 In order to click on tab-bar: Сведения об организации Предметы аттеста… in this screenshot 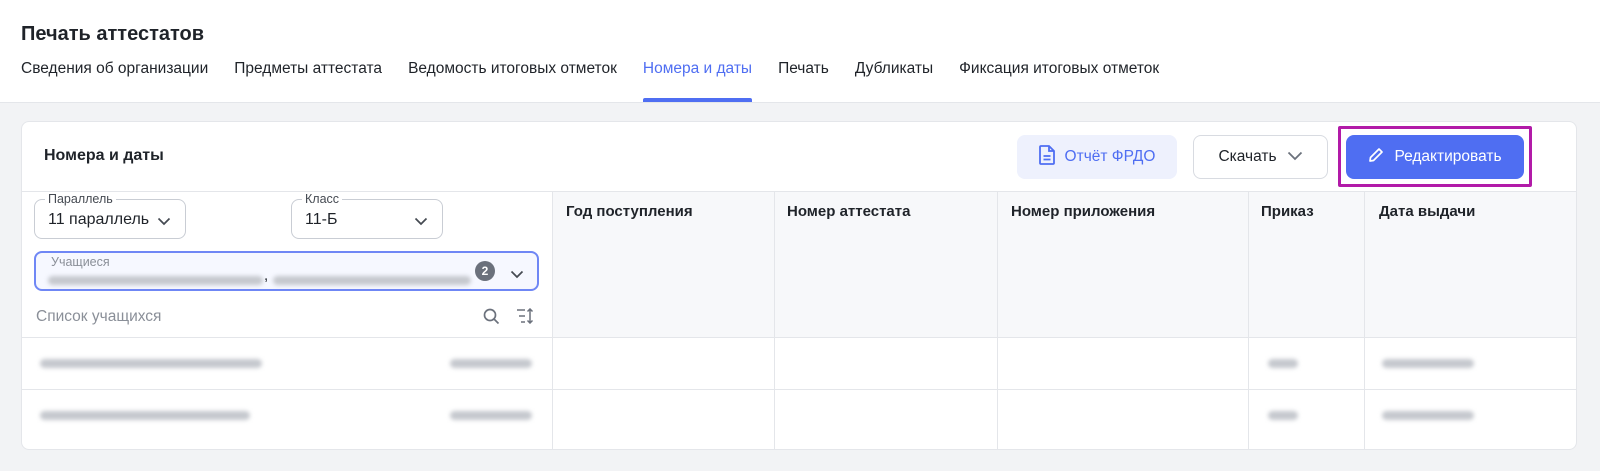, I will do `click(596, 80)`.